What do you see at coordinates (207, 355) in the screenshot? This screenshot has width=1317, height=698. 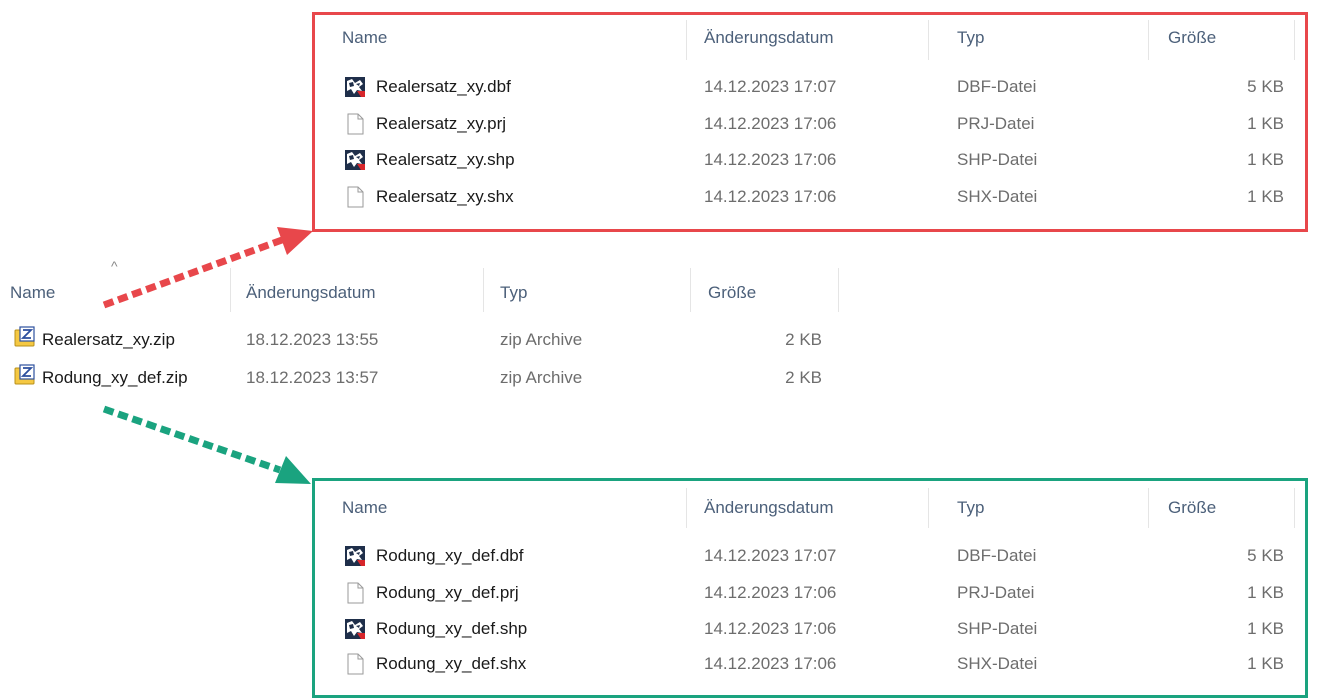 I see `annotation-arrows` at bounding box center [207, 355].